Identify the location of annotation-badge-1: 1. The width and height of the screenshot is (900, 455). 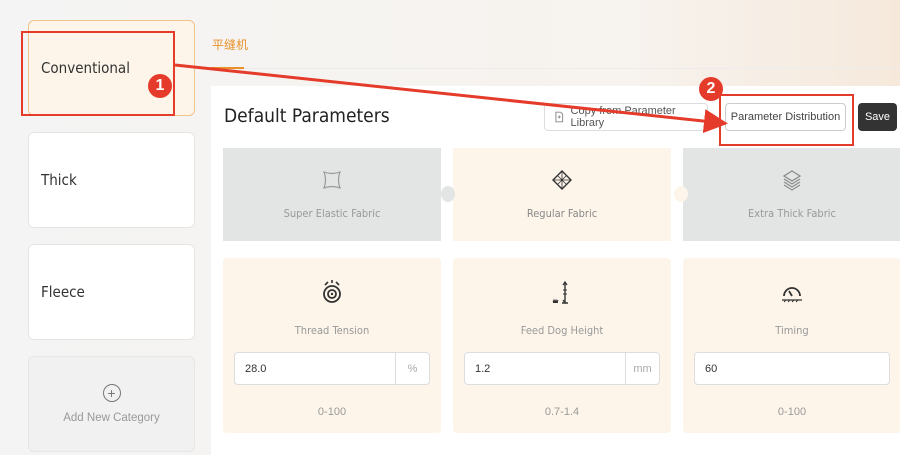
(160, 86).